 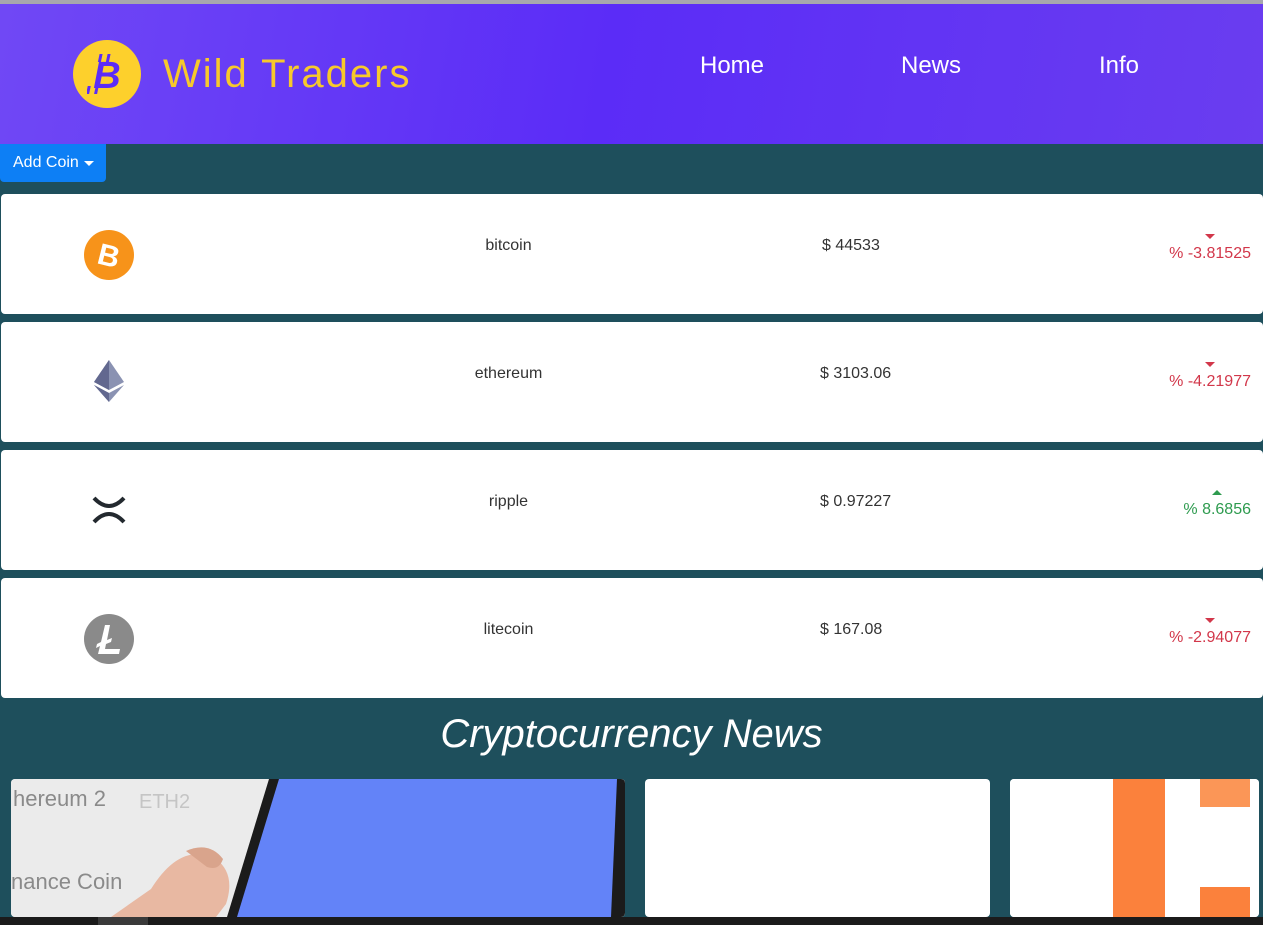 I want to click on coin-row-litecoin: litecoin $ 167.08 % -2.94077, so click(x=632, y=638).